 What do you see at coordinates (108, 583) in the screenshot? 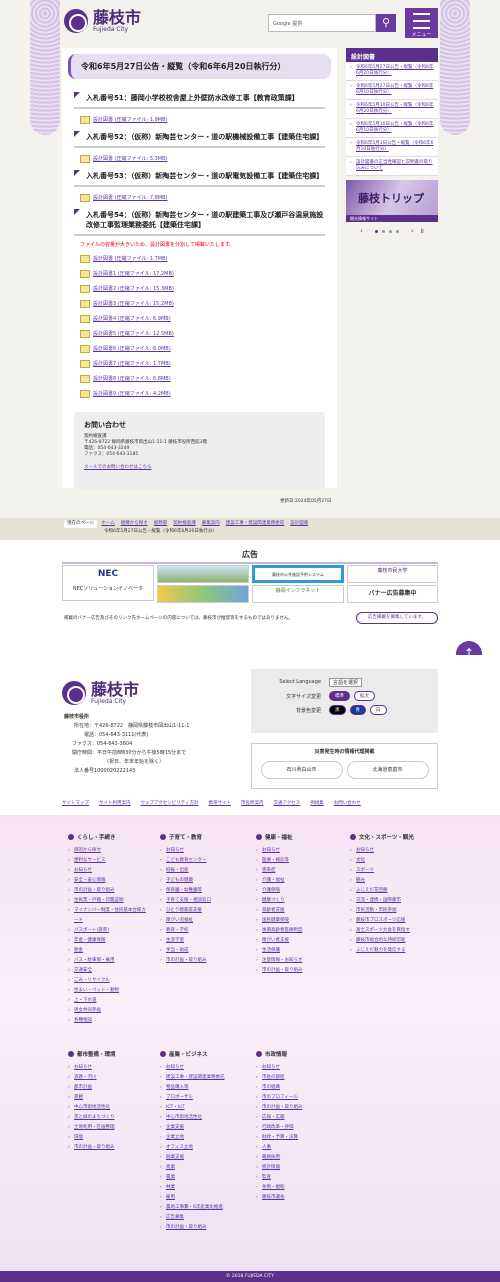
I see `ad-banner-nec: NEC NECソリューションイノベータ` at bounding box center [108, 583].